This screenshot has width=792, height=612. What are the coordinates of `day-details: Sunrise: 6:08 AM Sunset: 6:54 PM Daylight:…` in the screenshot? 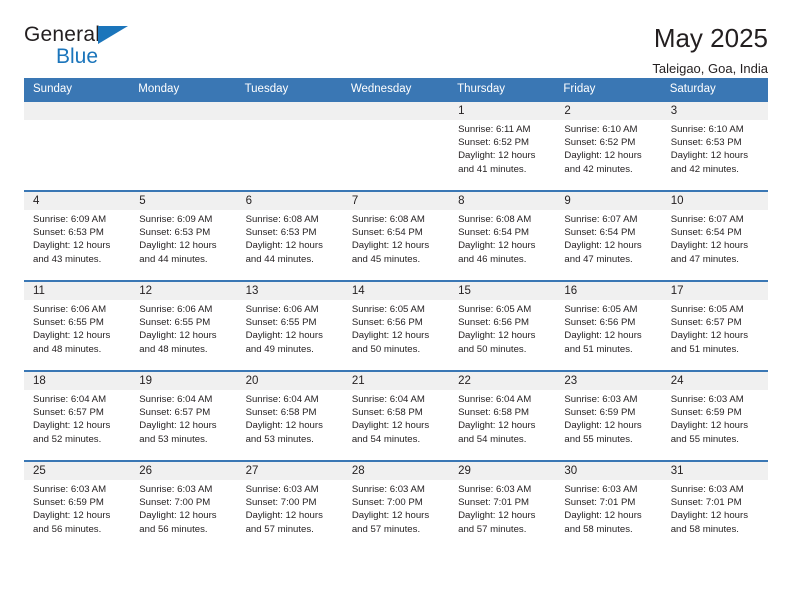 It's located at (502, 238).